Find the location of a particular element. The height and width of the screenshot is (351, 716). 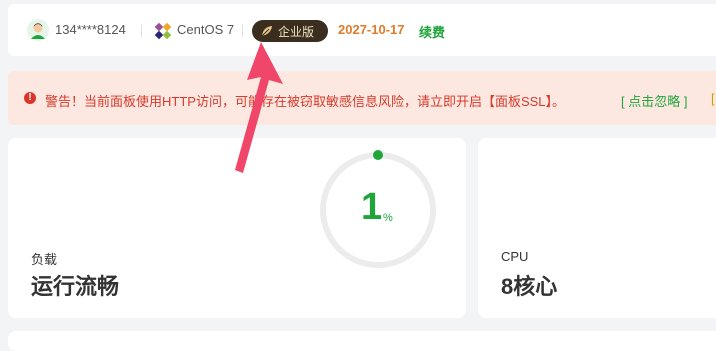

renew-link: 续费 is located at coordinates (432, 31).